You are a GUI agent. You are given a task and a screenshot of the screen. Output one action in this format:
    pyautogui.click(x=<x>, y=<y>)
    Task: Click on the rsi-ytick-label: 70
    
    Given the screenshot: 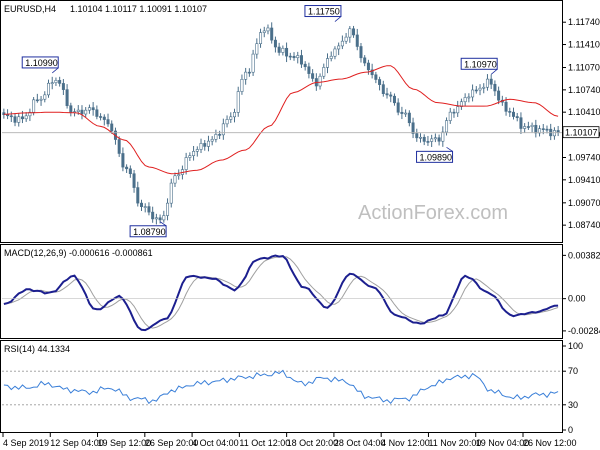 What is the action you would take?
    pyautogui.click(x=573, y=371)
    